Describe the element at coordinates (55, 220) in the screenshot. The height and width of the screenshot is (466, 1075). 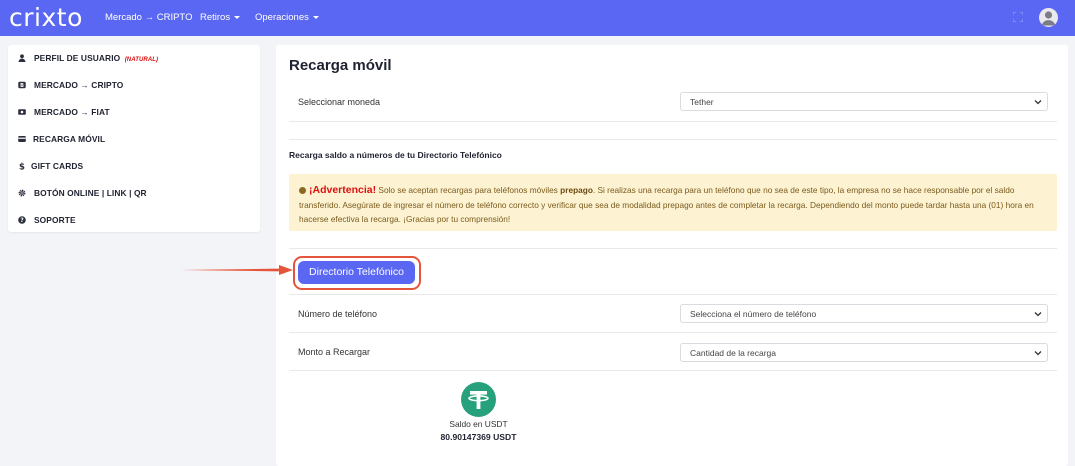
I see `sidebar-item-label: SOPORTE` at that location.